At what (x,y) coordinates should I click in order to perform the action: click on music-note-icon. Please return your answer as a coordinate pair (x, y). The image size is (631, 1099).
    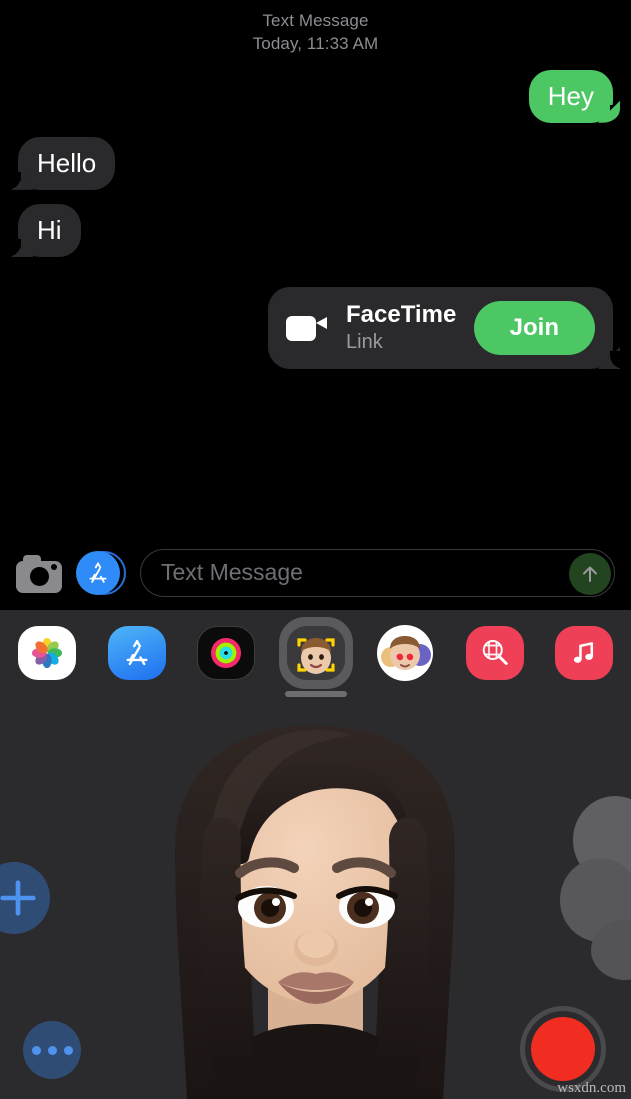
    Looking at the image, I should click on (584, 653).